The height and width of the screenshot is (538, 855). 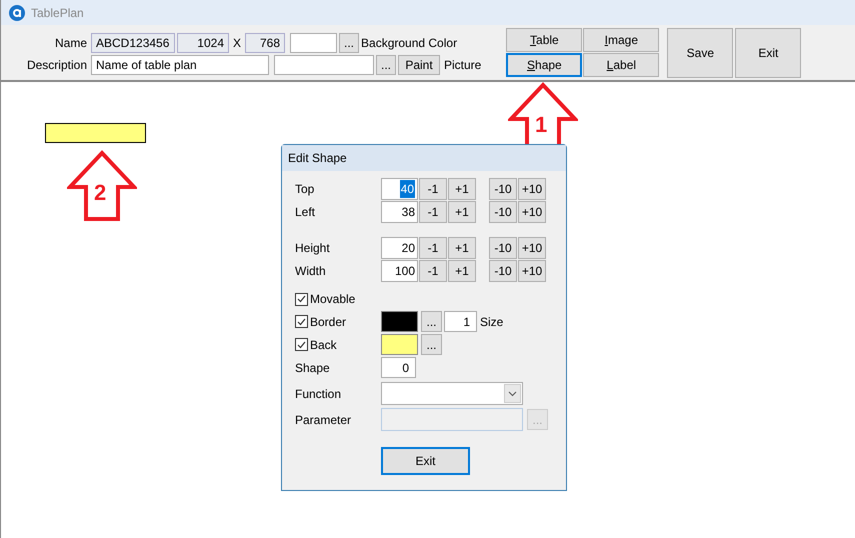 What do you see at coordinates (237, 43) in the screenshot?
I see `x-label: X` at bounding box center [237, 43].